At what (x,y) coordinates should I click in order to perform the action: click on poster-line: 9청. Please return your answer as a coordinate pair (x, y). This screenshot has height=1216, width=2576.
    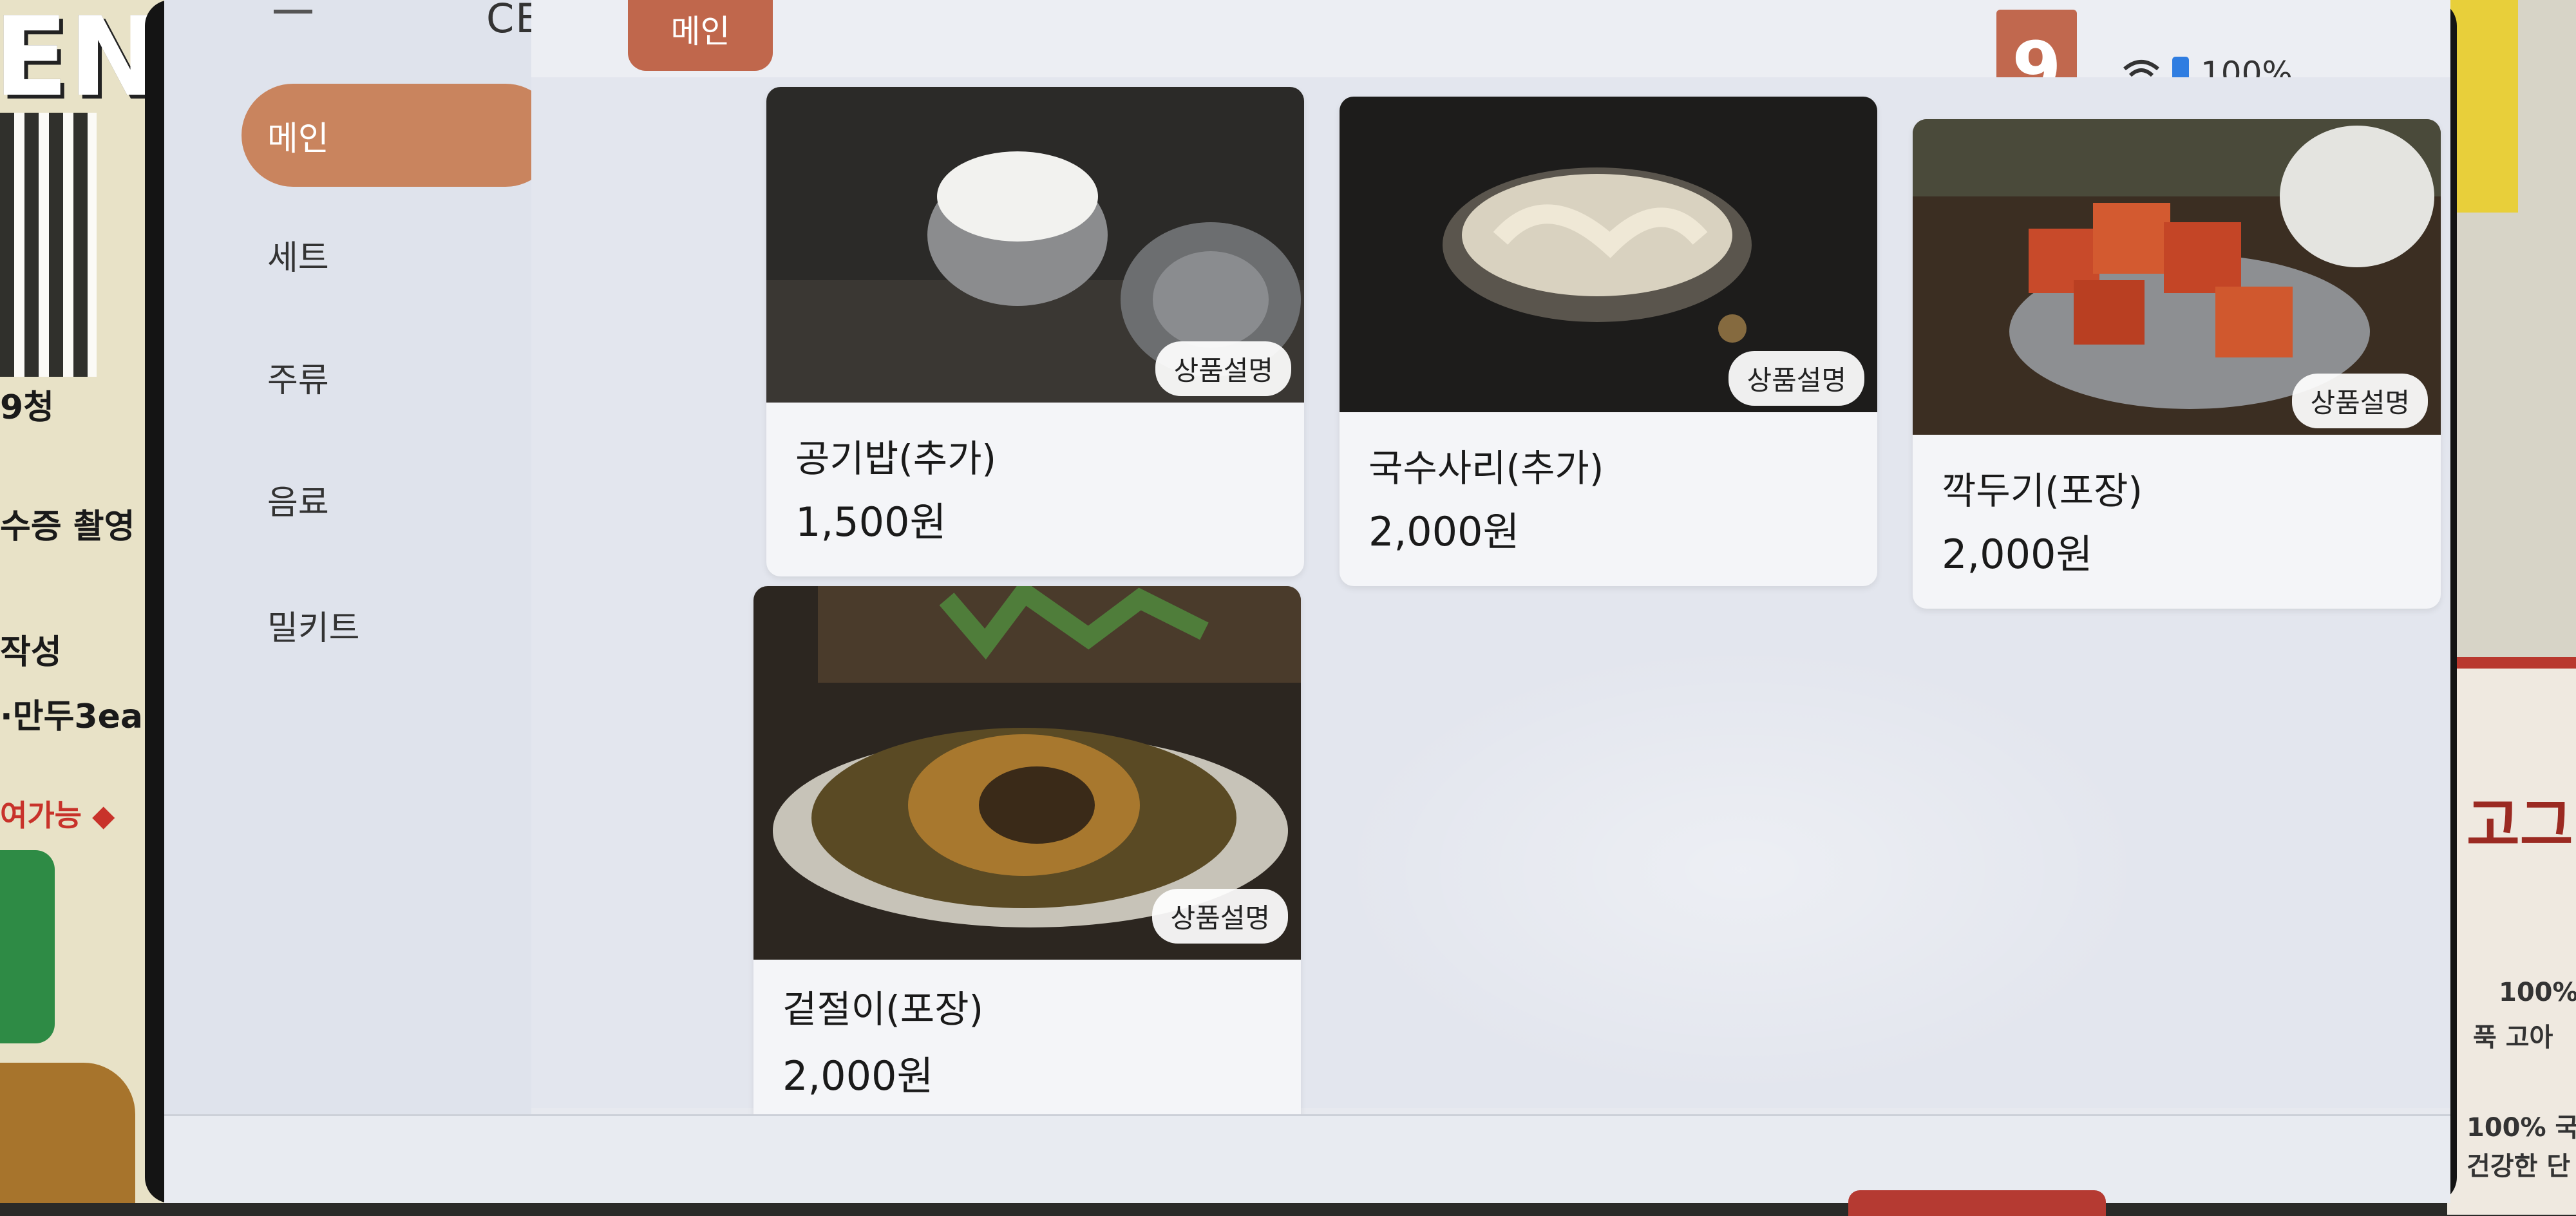
    Looking at the image, I should click on (28, 407).